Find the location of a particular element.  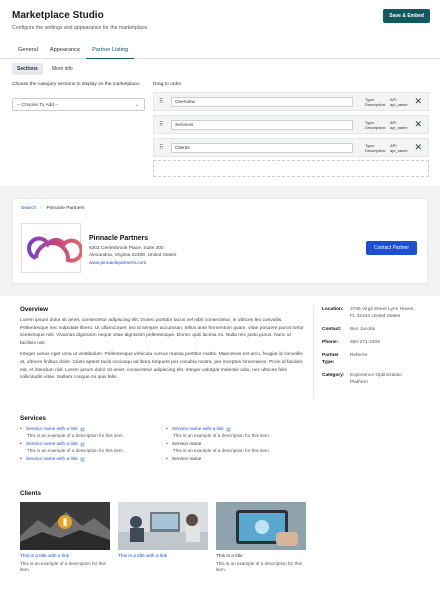

tab-appearance: Appearance is located at coordinates (65, 50).